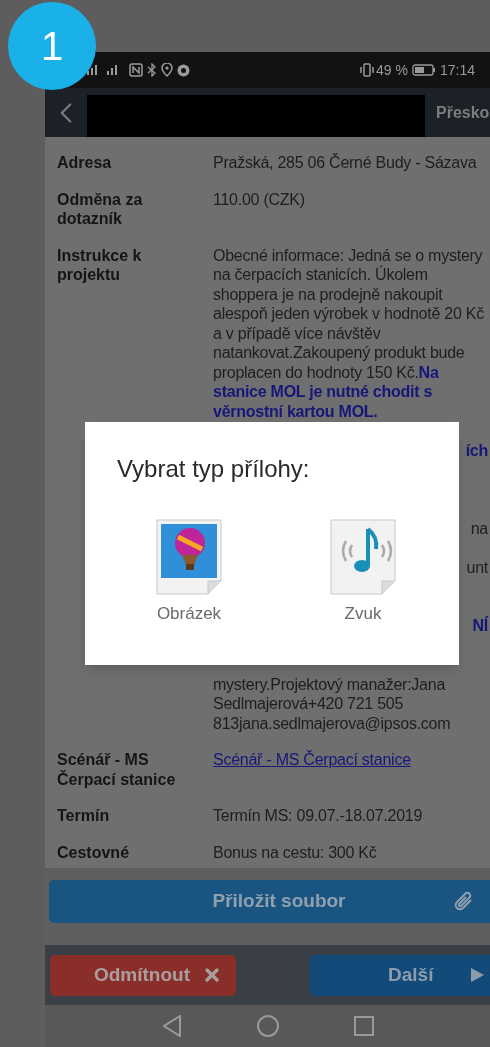 This screenshot has height=1047, width=490. Describe the element at coordinates (268, 1026) in the screenshot. I see `home-nav-icon` at that location.